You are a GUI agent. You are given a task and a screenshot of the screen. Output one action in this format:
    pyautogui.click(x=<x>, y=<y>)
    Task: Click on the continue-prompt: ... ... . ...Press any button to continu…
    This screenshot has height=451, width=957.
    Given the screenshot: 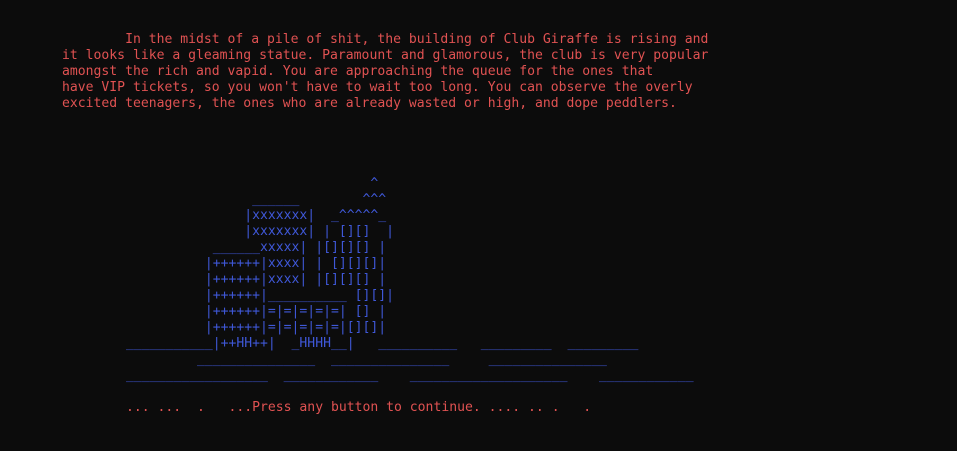 What is the action you would take?
    pyautogui.click(x=358, y=408)
    